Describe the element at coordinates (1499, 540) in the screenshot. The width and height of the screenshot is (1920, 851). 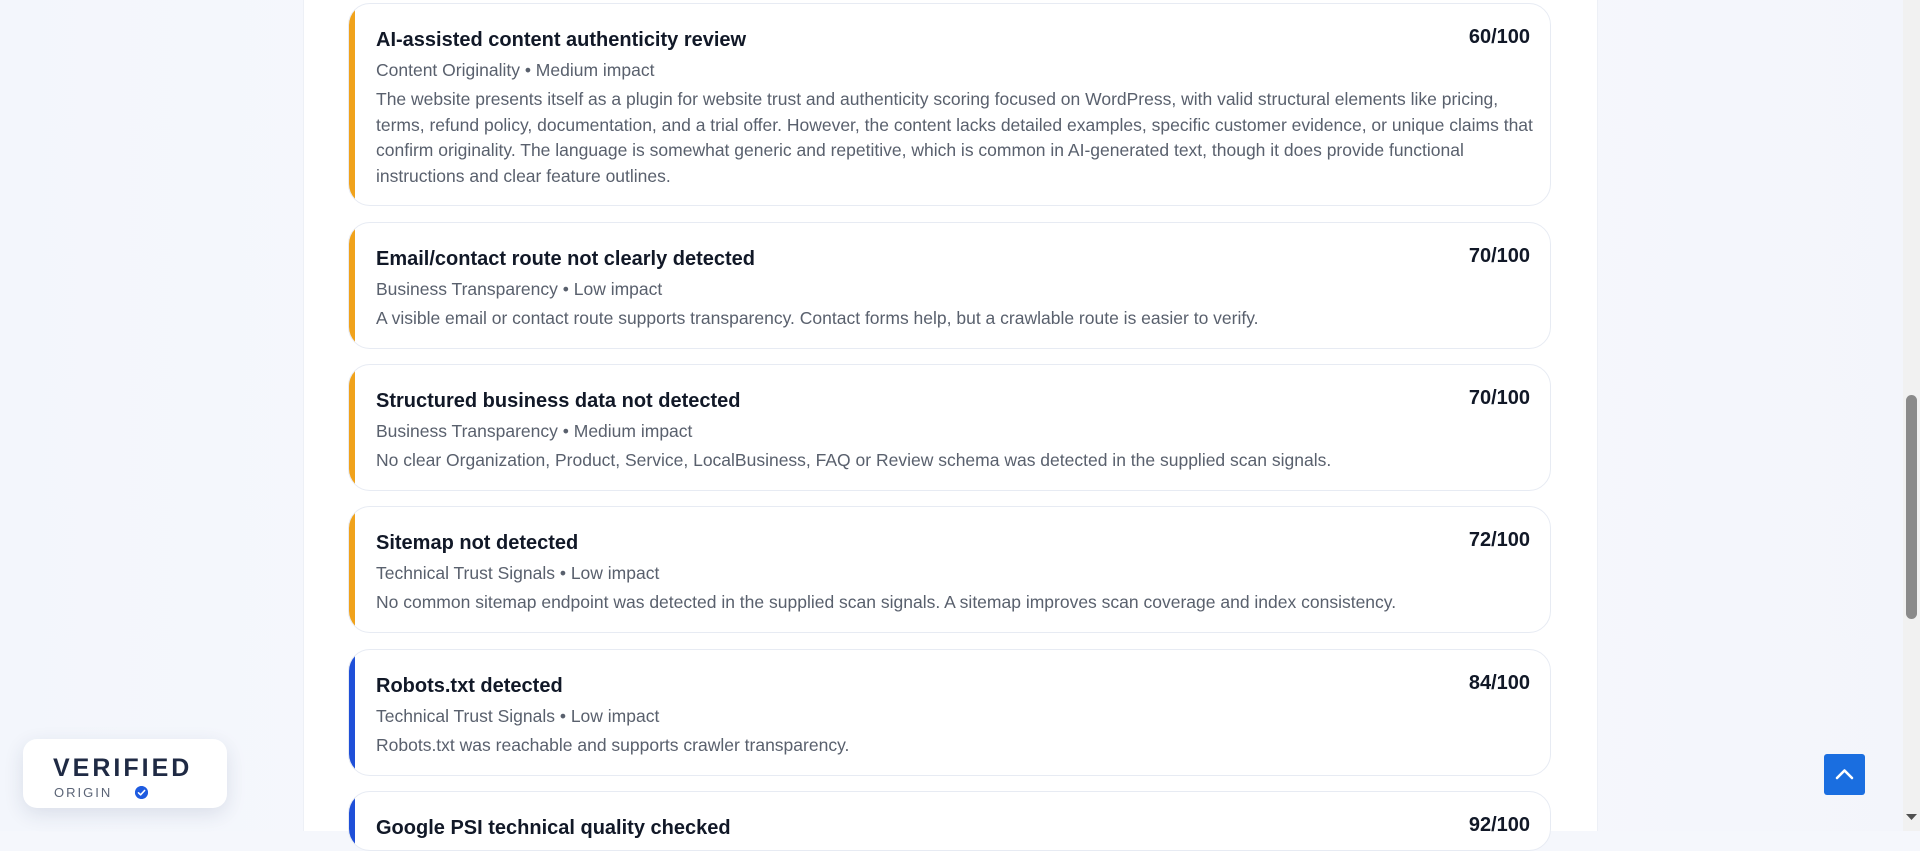
I see `finding-score: 72/100` at that location.